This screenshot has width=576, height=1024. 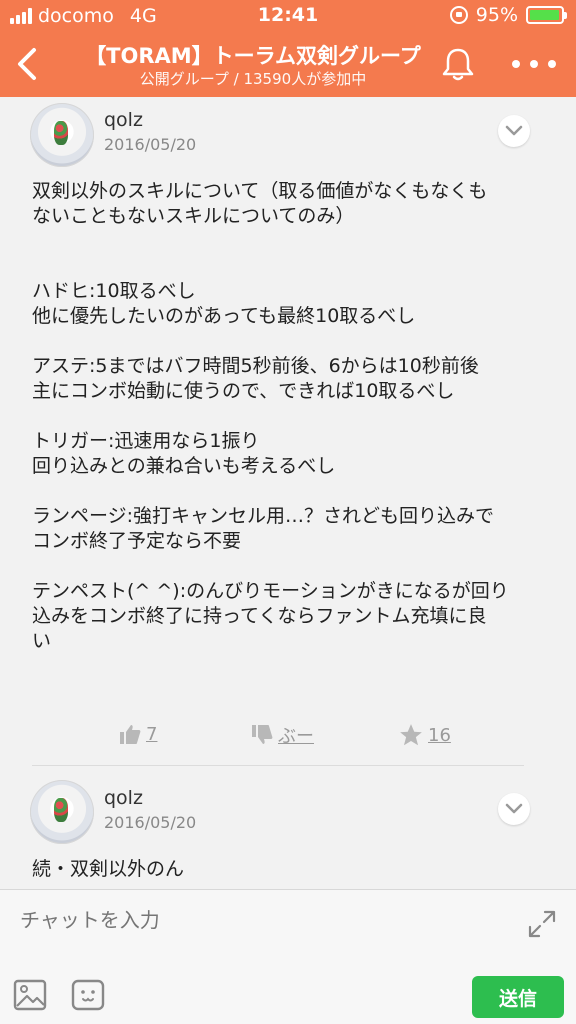 I want to click on expand-icon, so click(x=542, y=924).